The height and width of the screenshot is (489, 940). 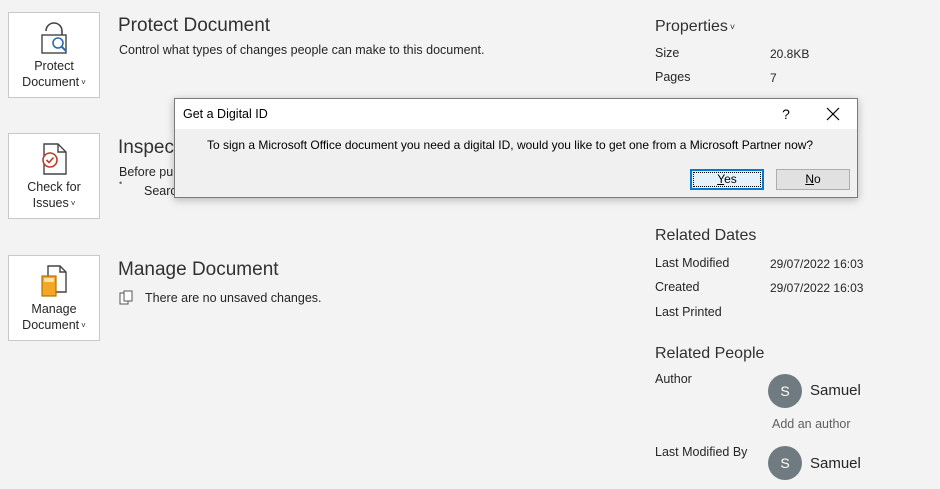 I want to click on manage-document-button: Manage Document ˅, so click(x=54, y=298).